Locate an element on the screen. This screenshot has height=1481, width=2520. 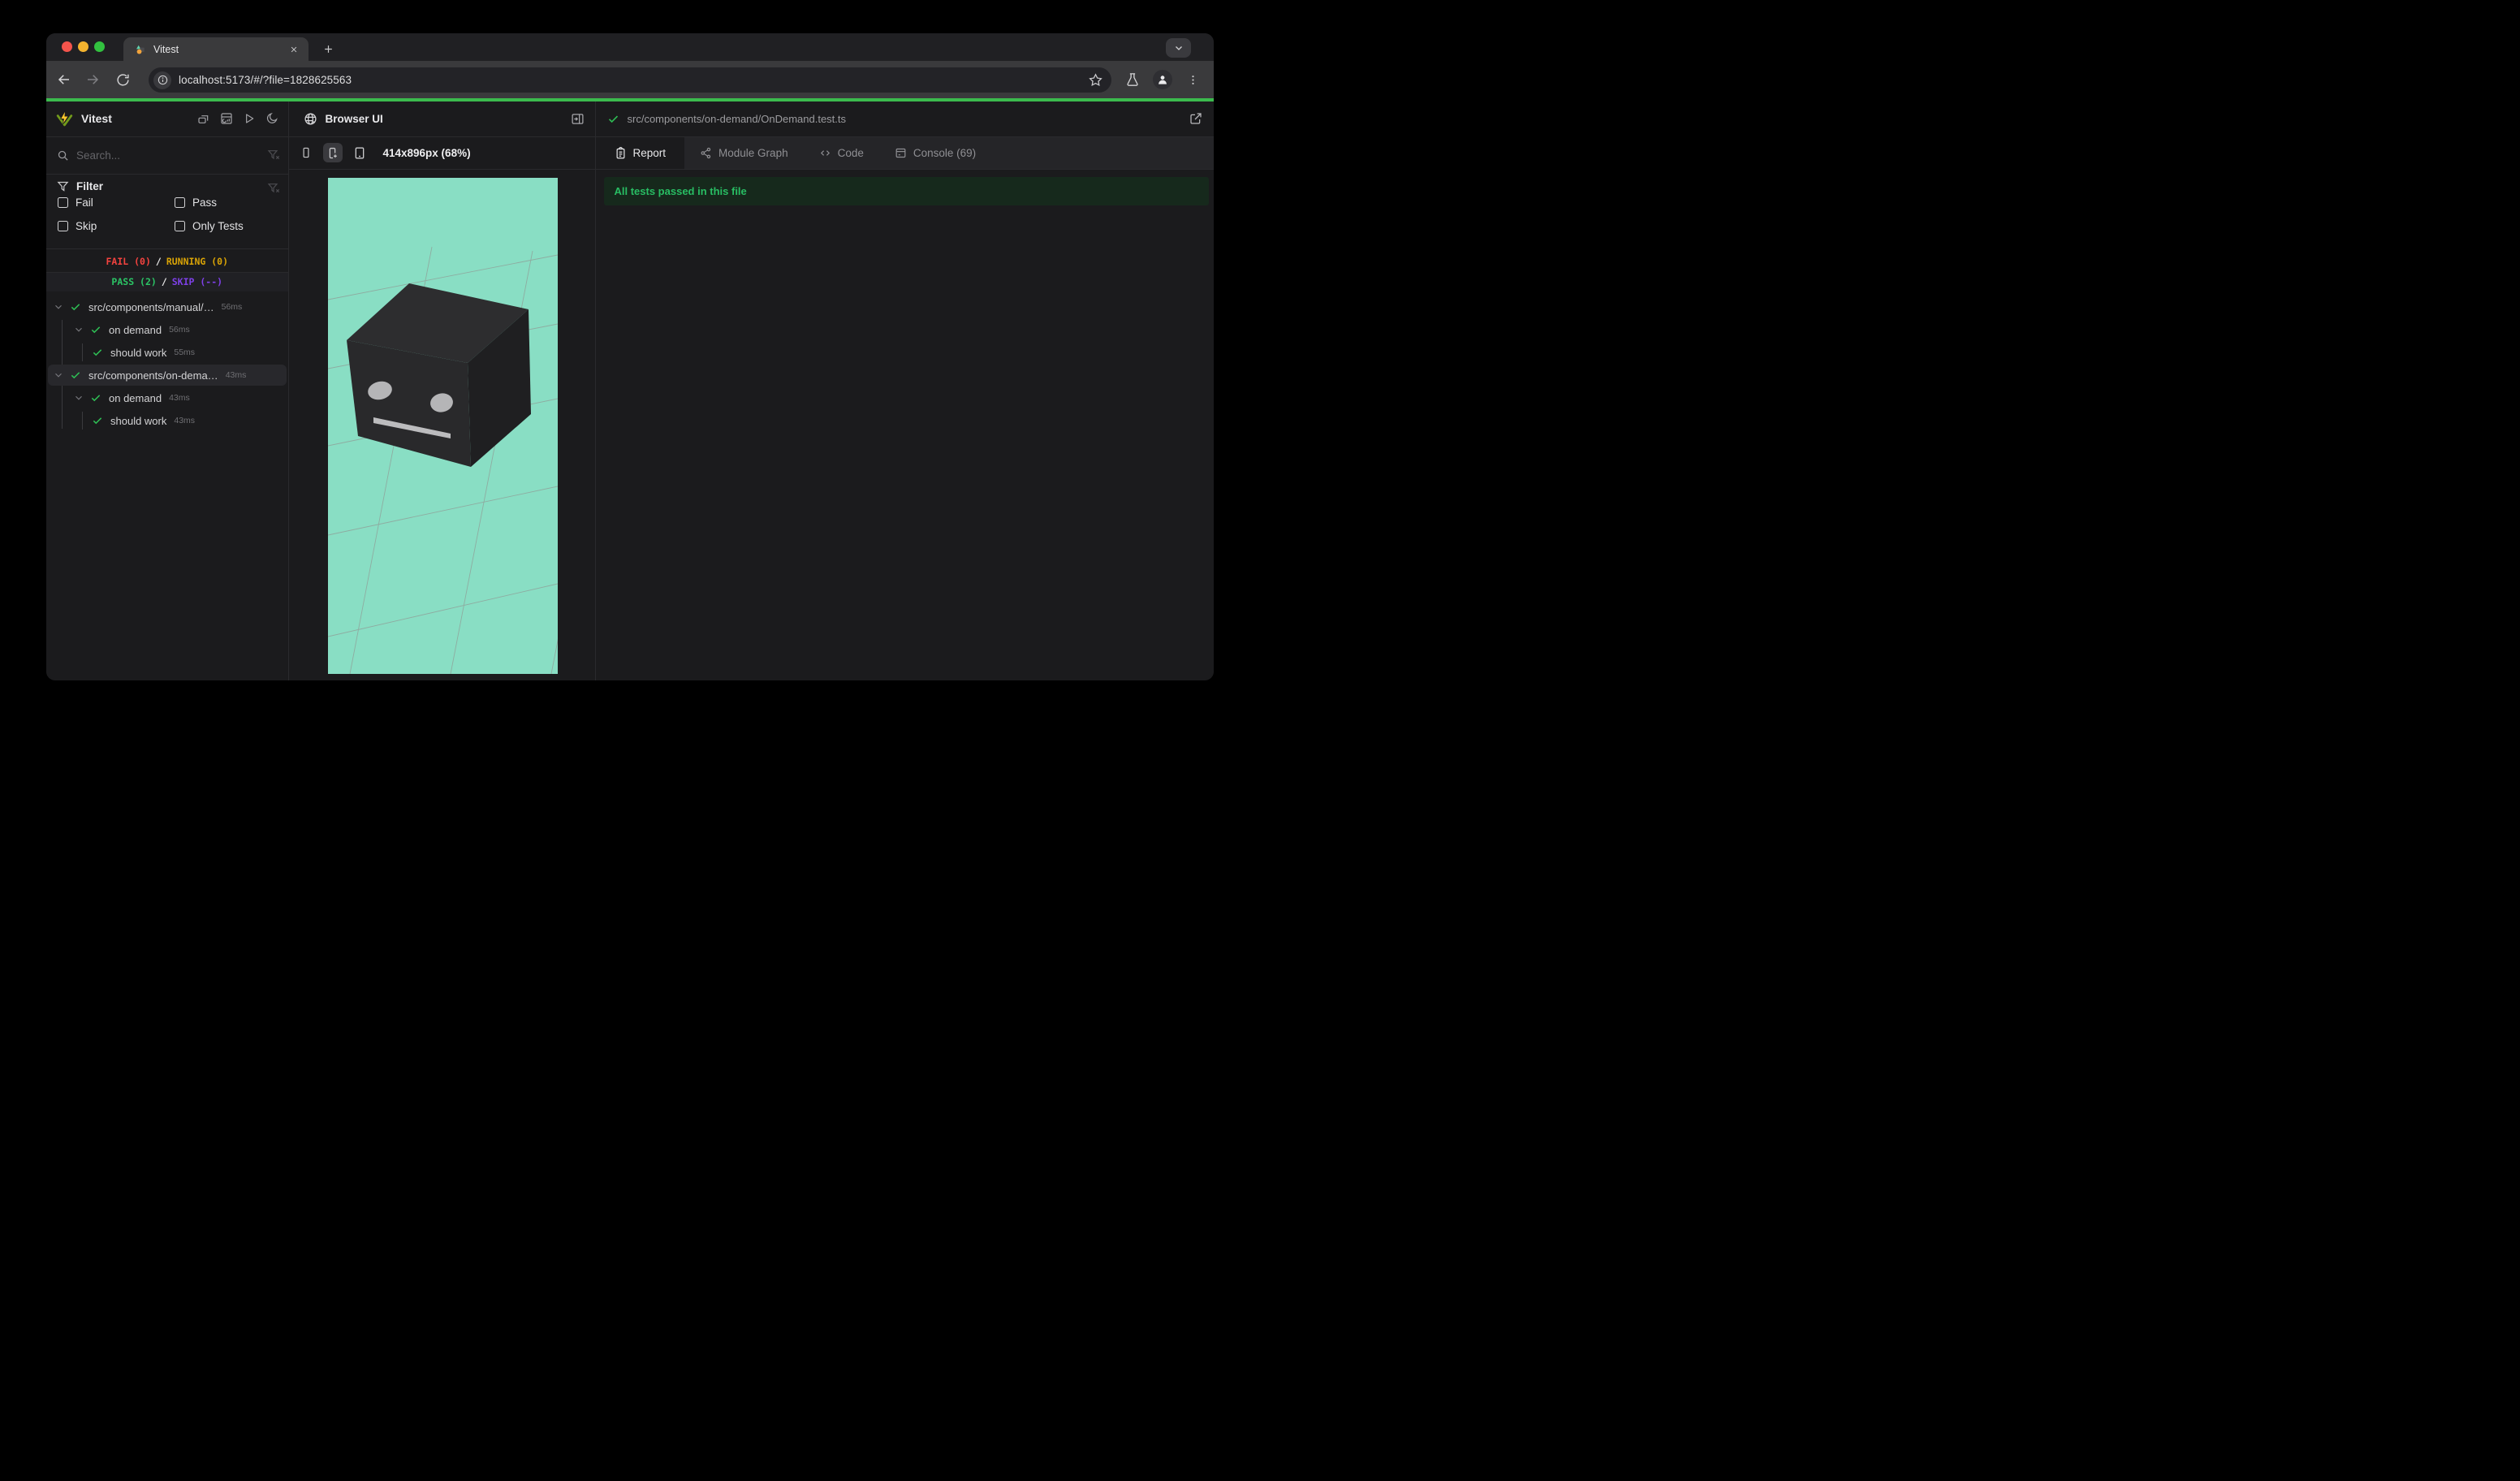
tab-search-button is located at coordinates (1179, 48).